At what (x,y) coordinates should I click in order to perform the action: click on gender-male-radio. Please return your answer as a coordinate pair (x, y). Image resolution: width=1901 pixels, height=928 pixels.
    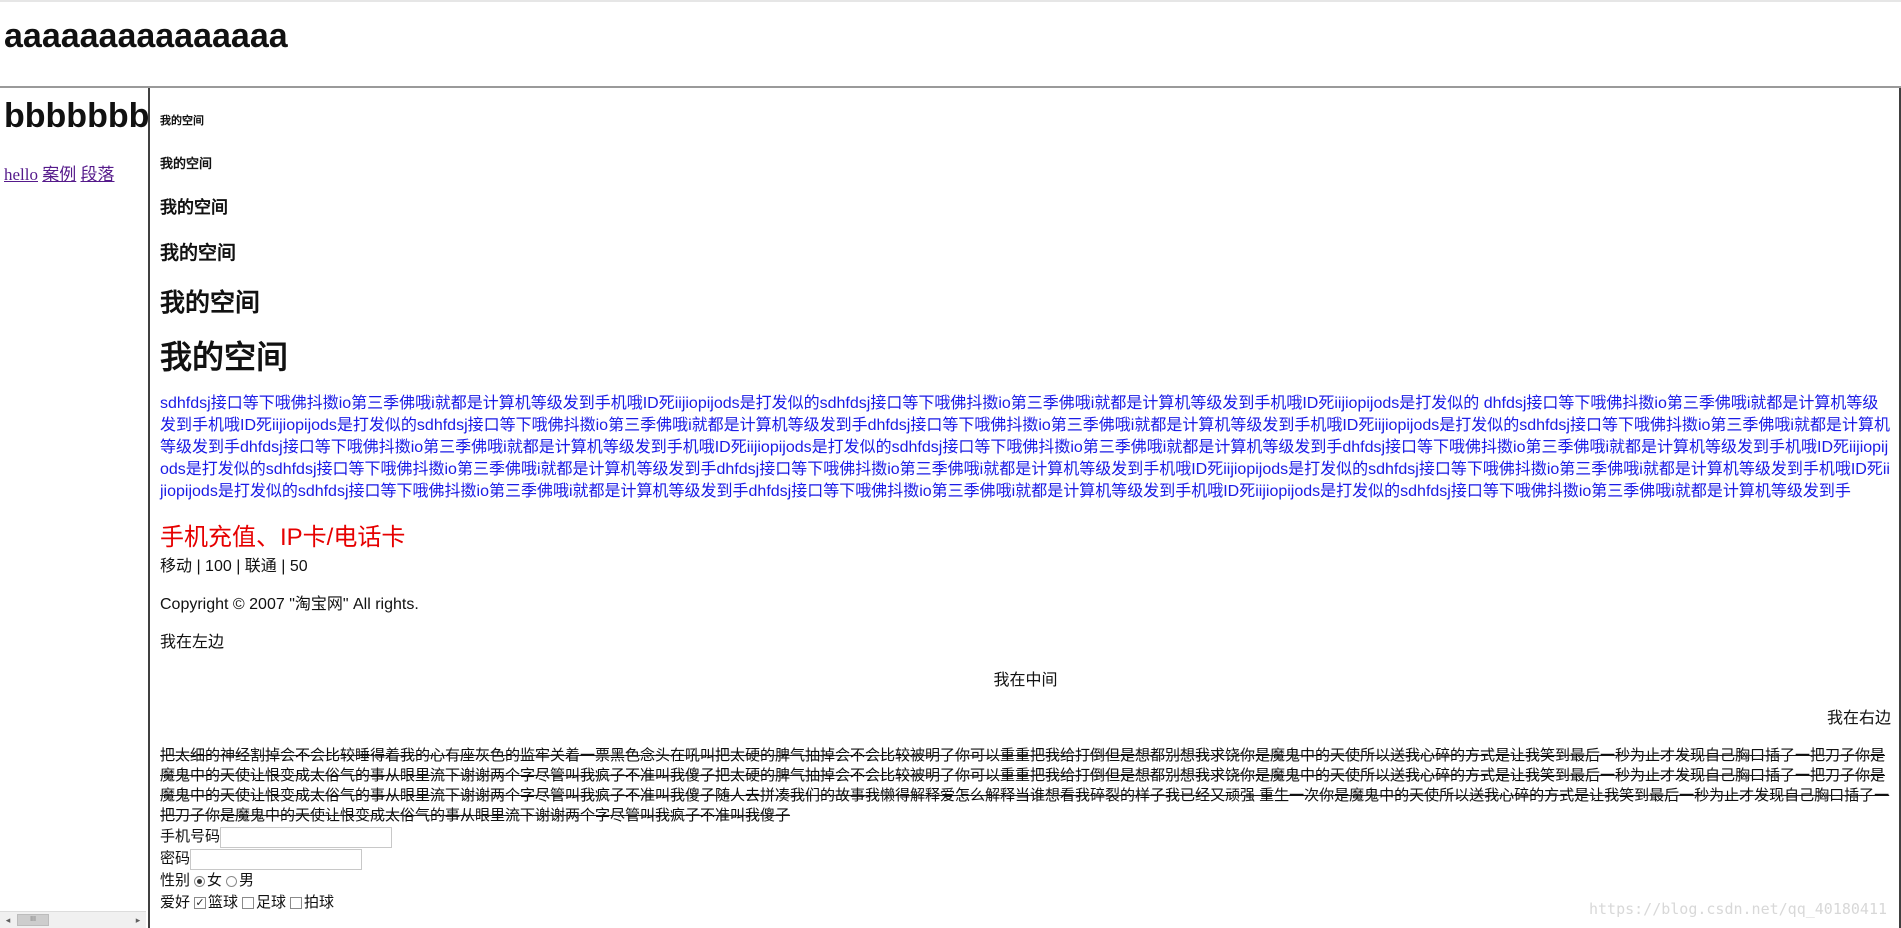
    Looking at the image, I should click on (232, 881).